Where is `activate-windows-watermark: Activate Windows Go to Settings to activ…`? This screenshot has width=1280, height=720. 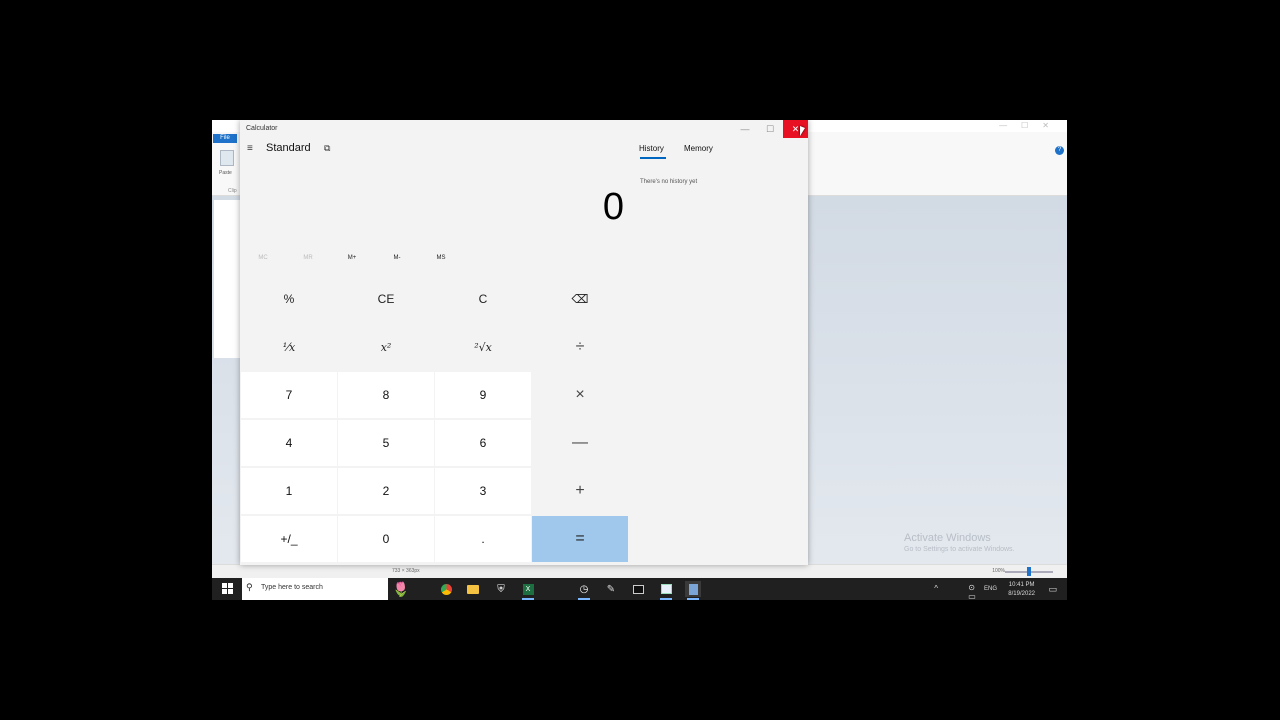 activate-windows-watermark: Activate Windows Go to Settings to activ… is located at coordinates (959, 542).